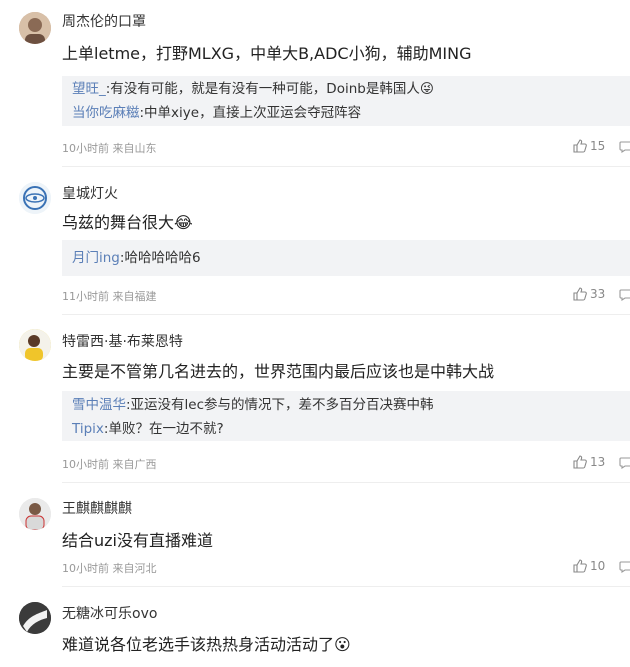  What do you see at coordinates (109, 296) in the screenshot?
I see `comment-meta: 11小时前 来自福建` at bounding box center [109, 296].